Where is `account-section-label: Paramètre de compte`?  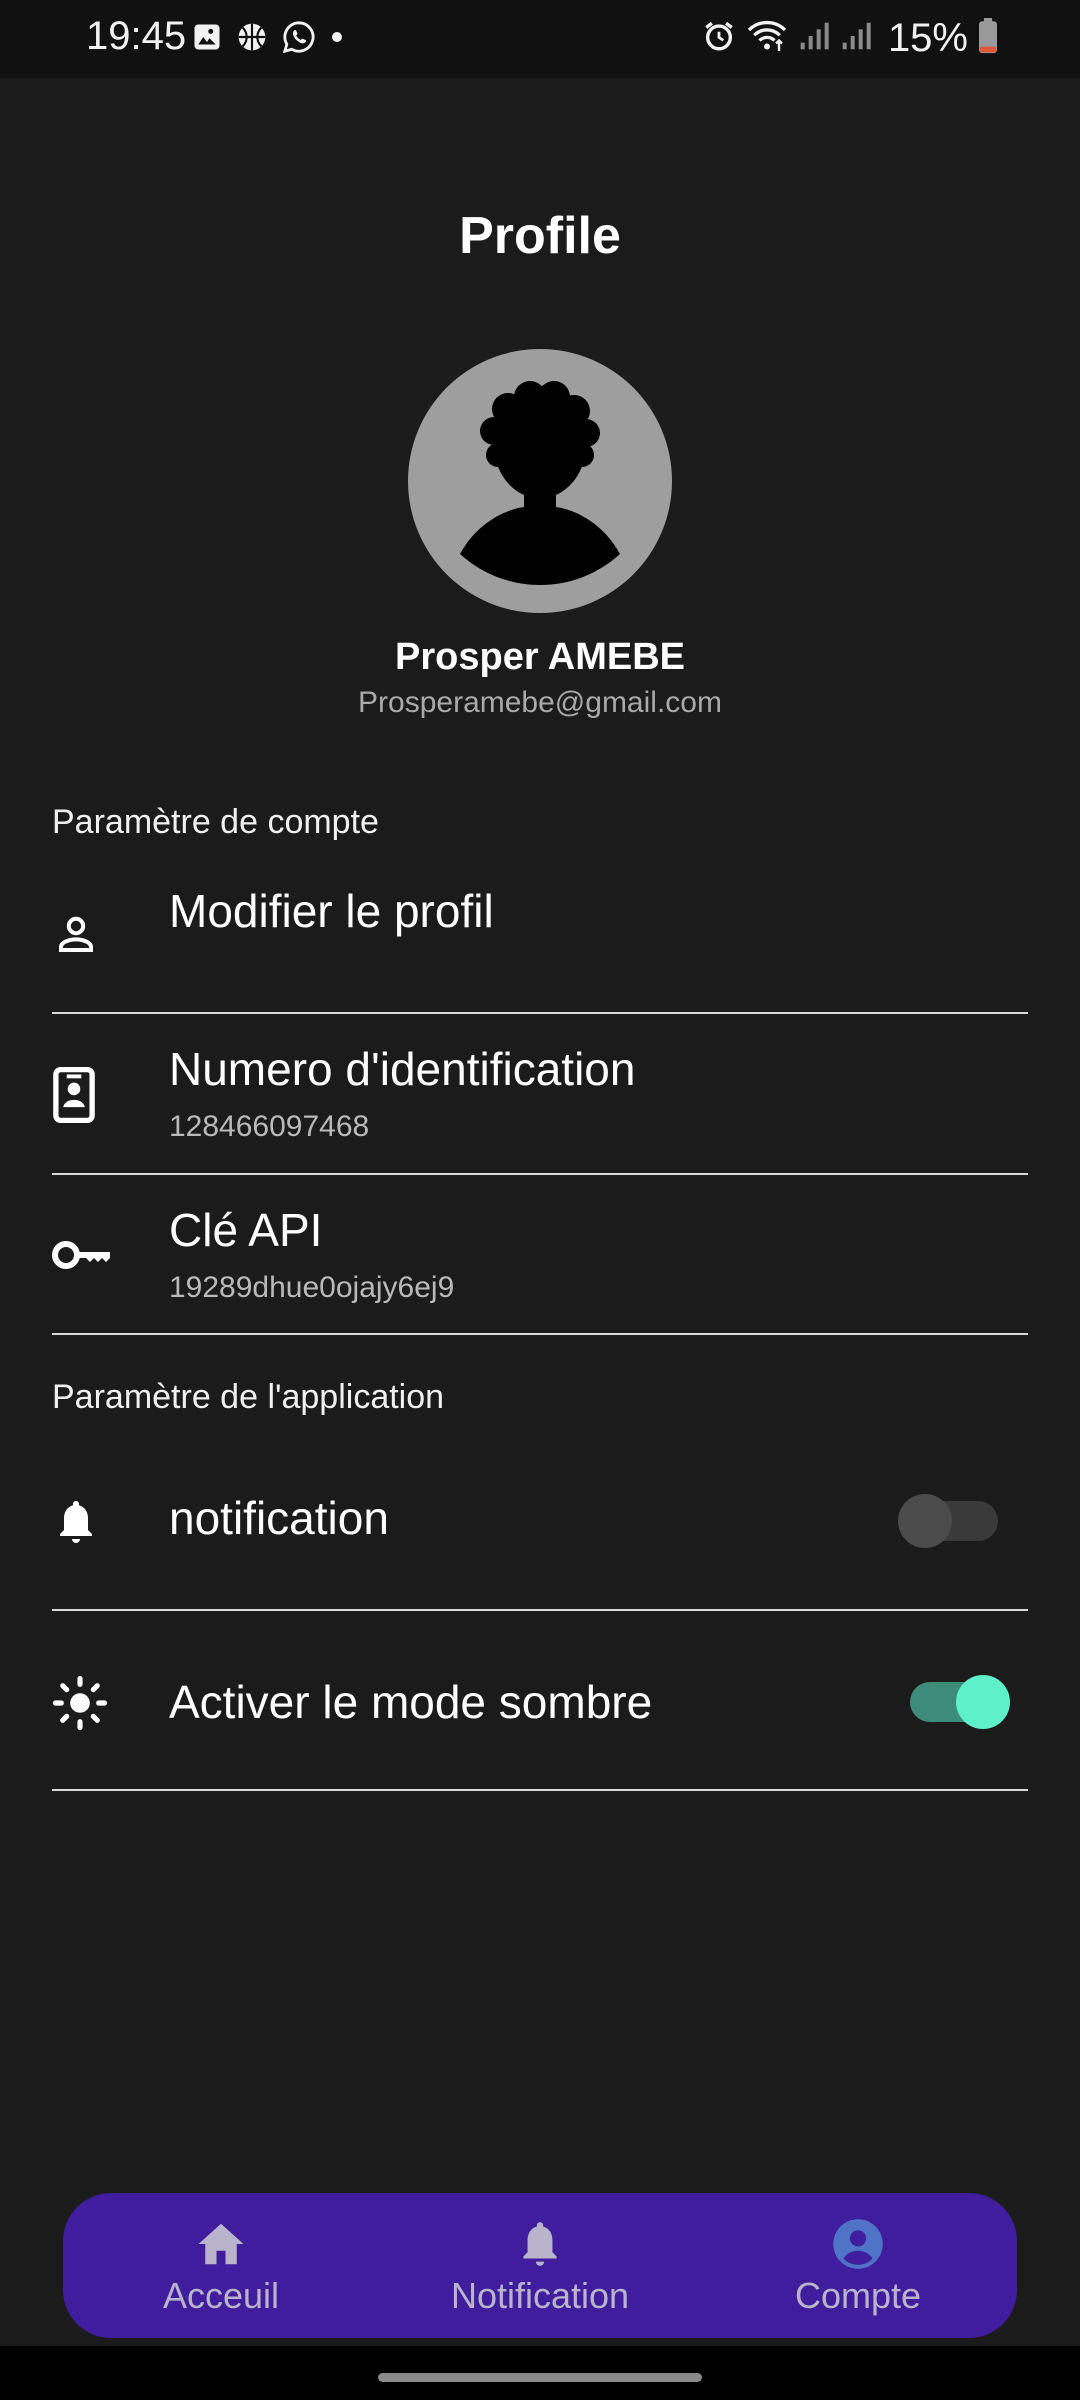
account-section-label: Paramètre de compte is located at coordinates (215, 822).